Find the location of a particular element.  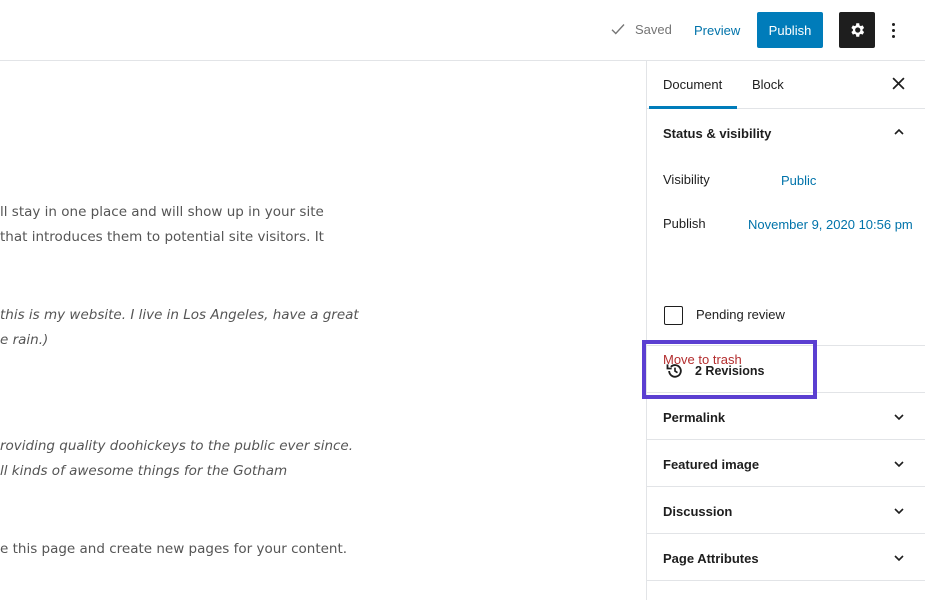

check-icon is located at coordinates (618, 29).